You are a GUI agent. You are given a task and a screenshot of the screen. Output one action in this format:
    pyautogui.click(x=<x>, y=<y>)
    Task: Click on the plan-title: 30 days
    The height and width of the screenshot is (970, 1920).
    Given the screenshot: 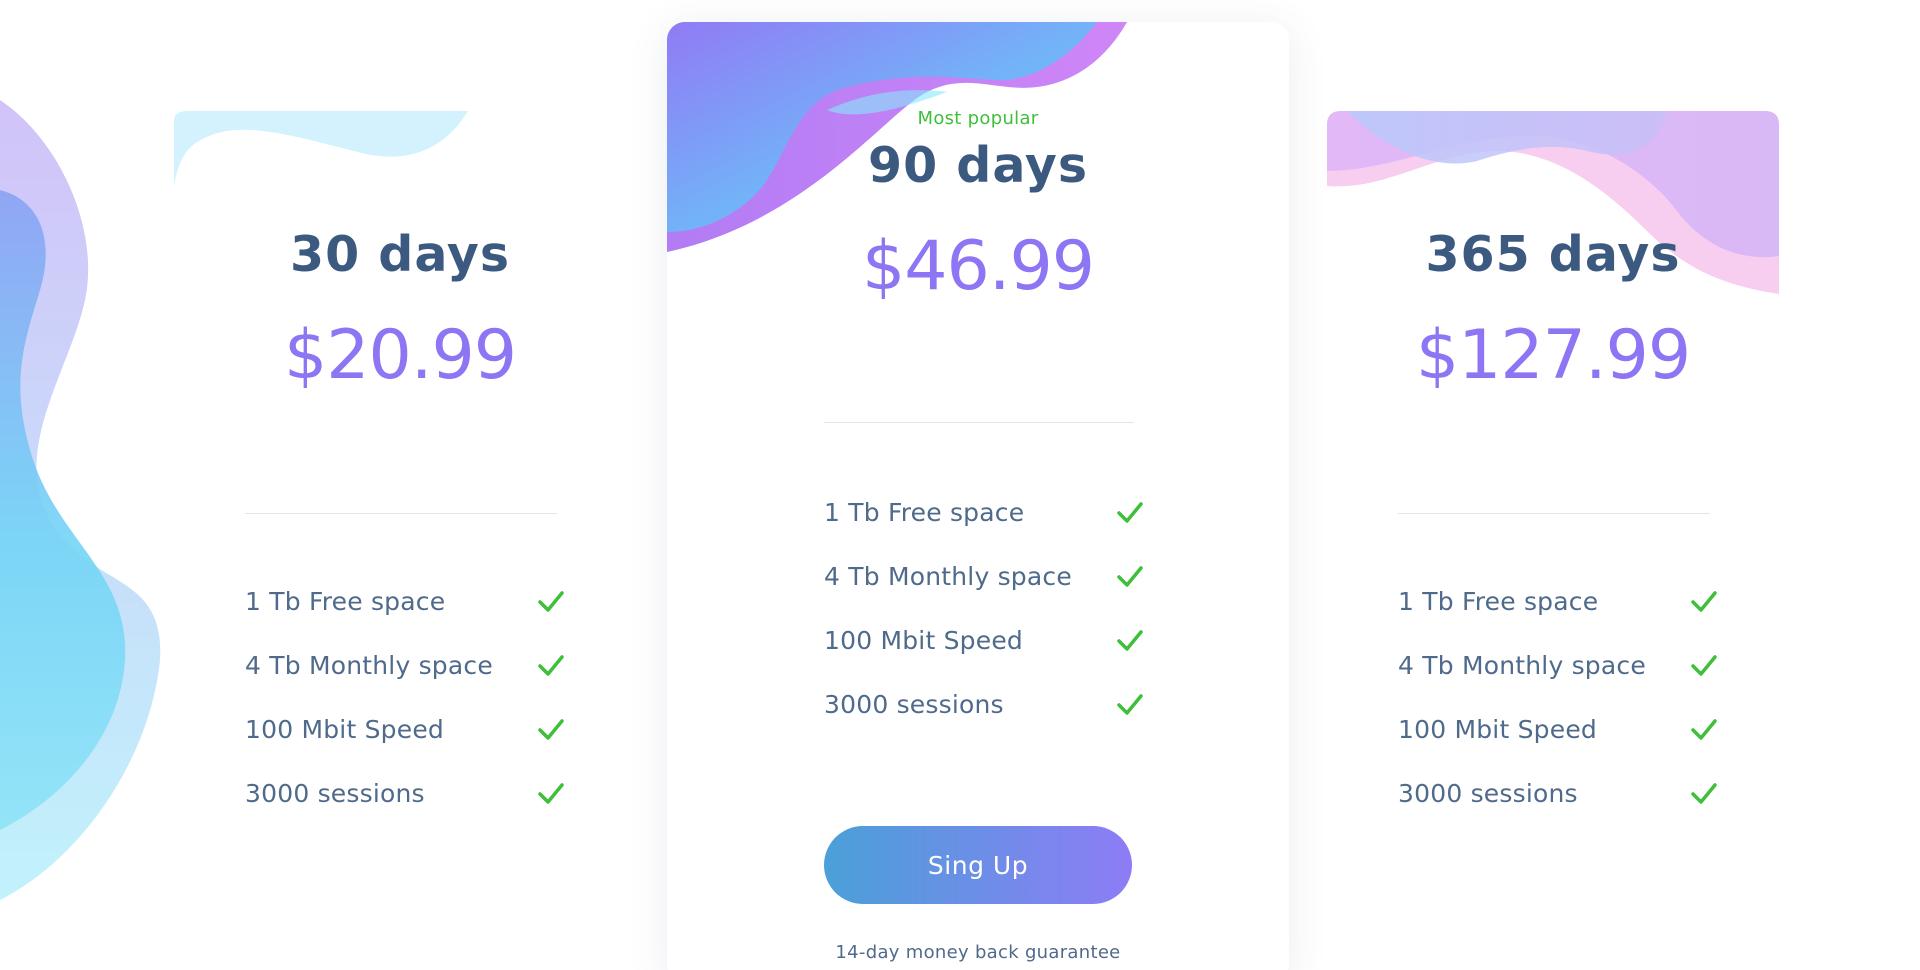 What is the action you would take?
    pyautogui.click(x=400, y=254)
    